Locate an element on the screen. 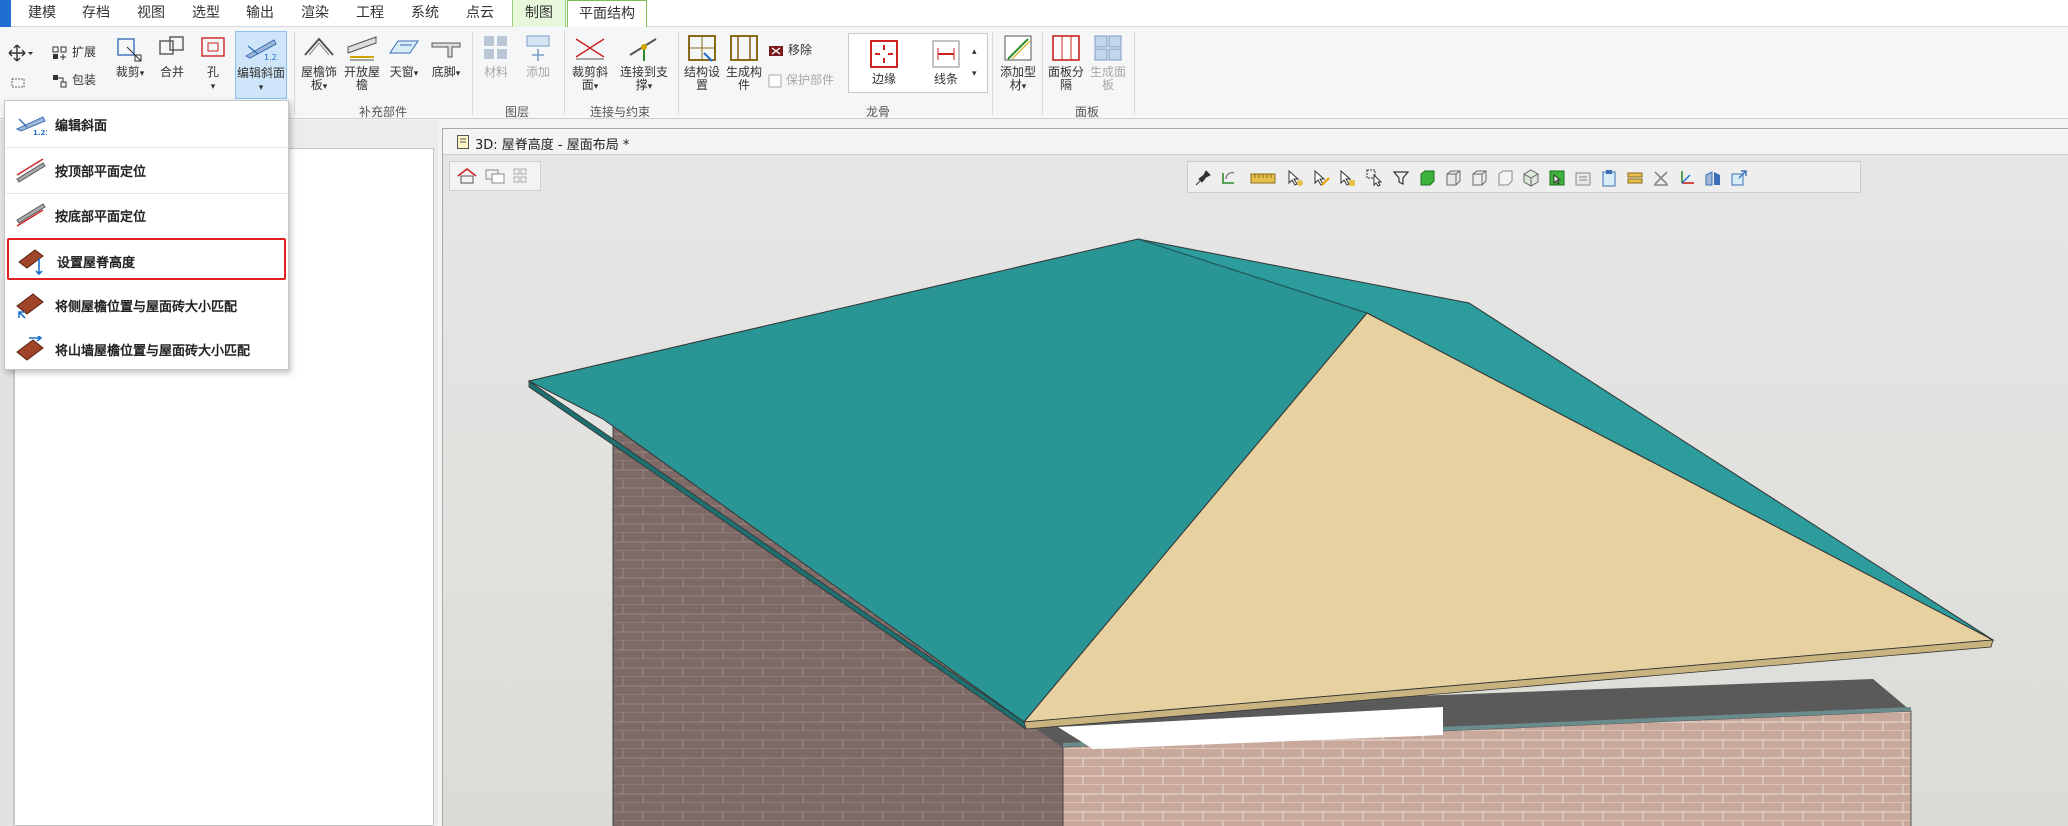  menu-item-label: 将山墙屋檐位置与屋面砖大小匹配 is located at coordinates (153, 351).